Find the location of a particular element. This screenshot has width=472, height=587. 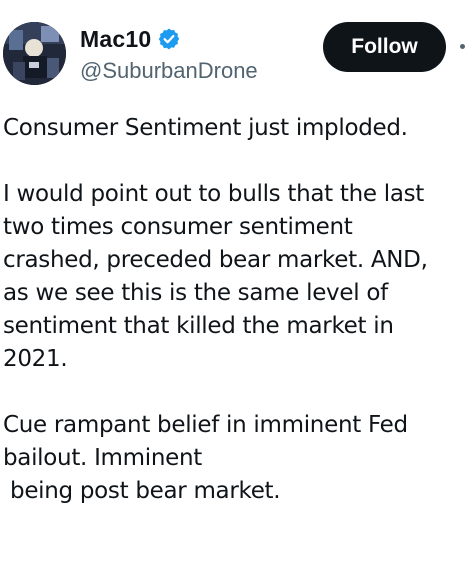

author-display-name: Mac10 is located at coordinates (115, 39).